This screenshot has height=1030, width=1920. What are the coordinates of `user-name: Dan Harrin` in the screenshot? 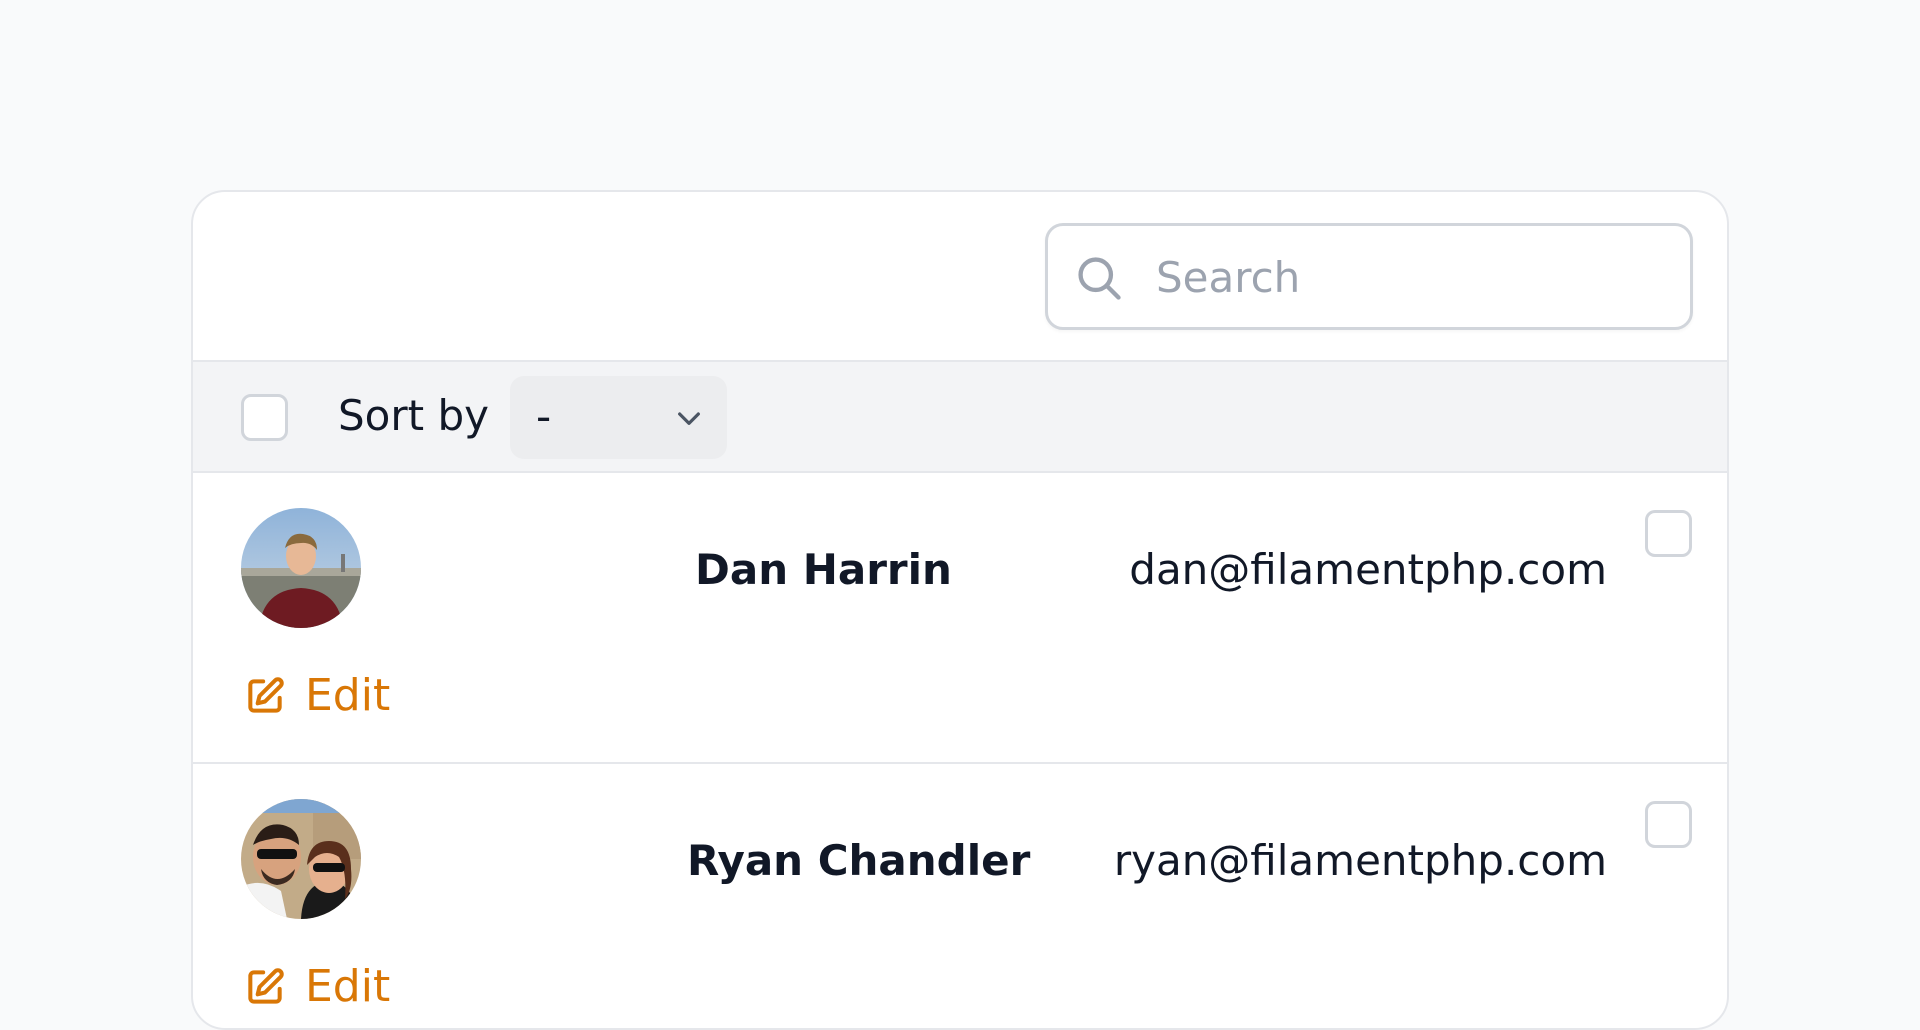 It's located at (823, 569).